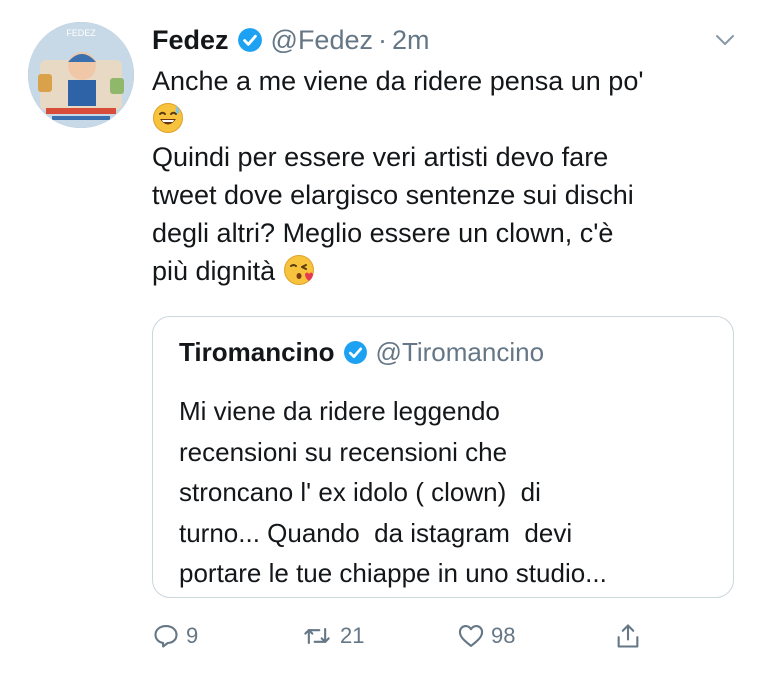 This screenshot has height=677, width=767. What do you see at coordinates (81, 33) in the screenshot?
I see `avatar-caption: FEDEZ` at bounding box center [81, 33].